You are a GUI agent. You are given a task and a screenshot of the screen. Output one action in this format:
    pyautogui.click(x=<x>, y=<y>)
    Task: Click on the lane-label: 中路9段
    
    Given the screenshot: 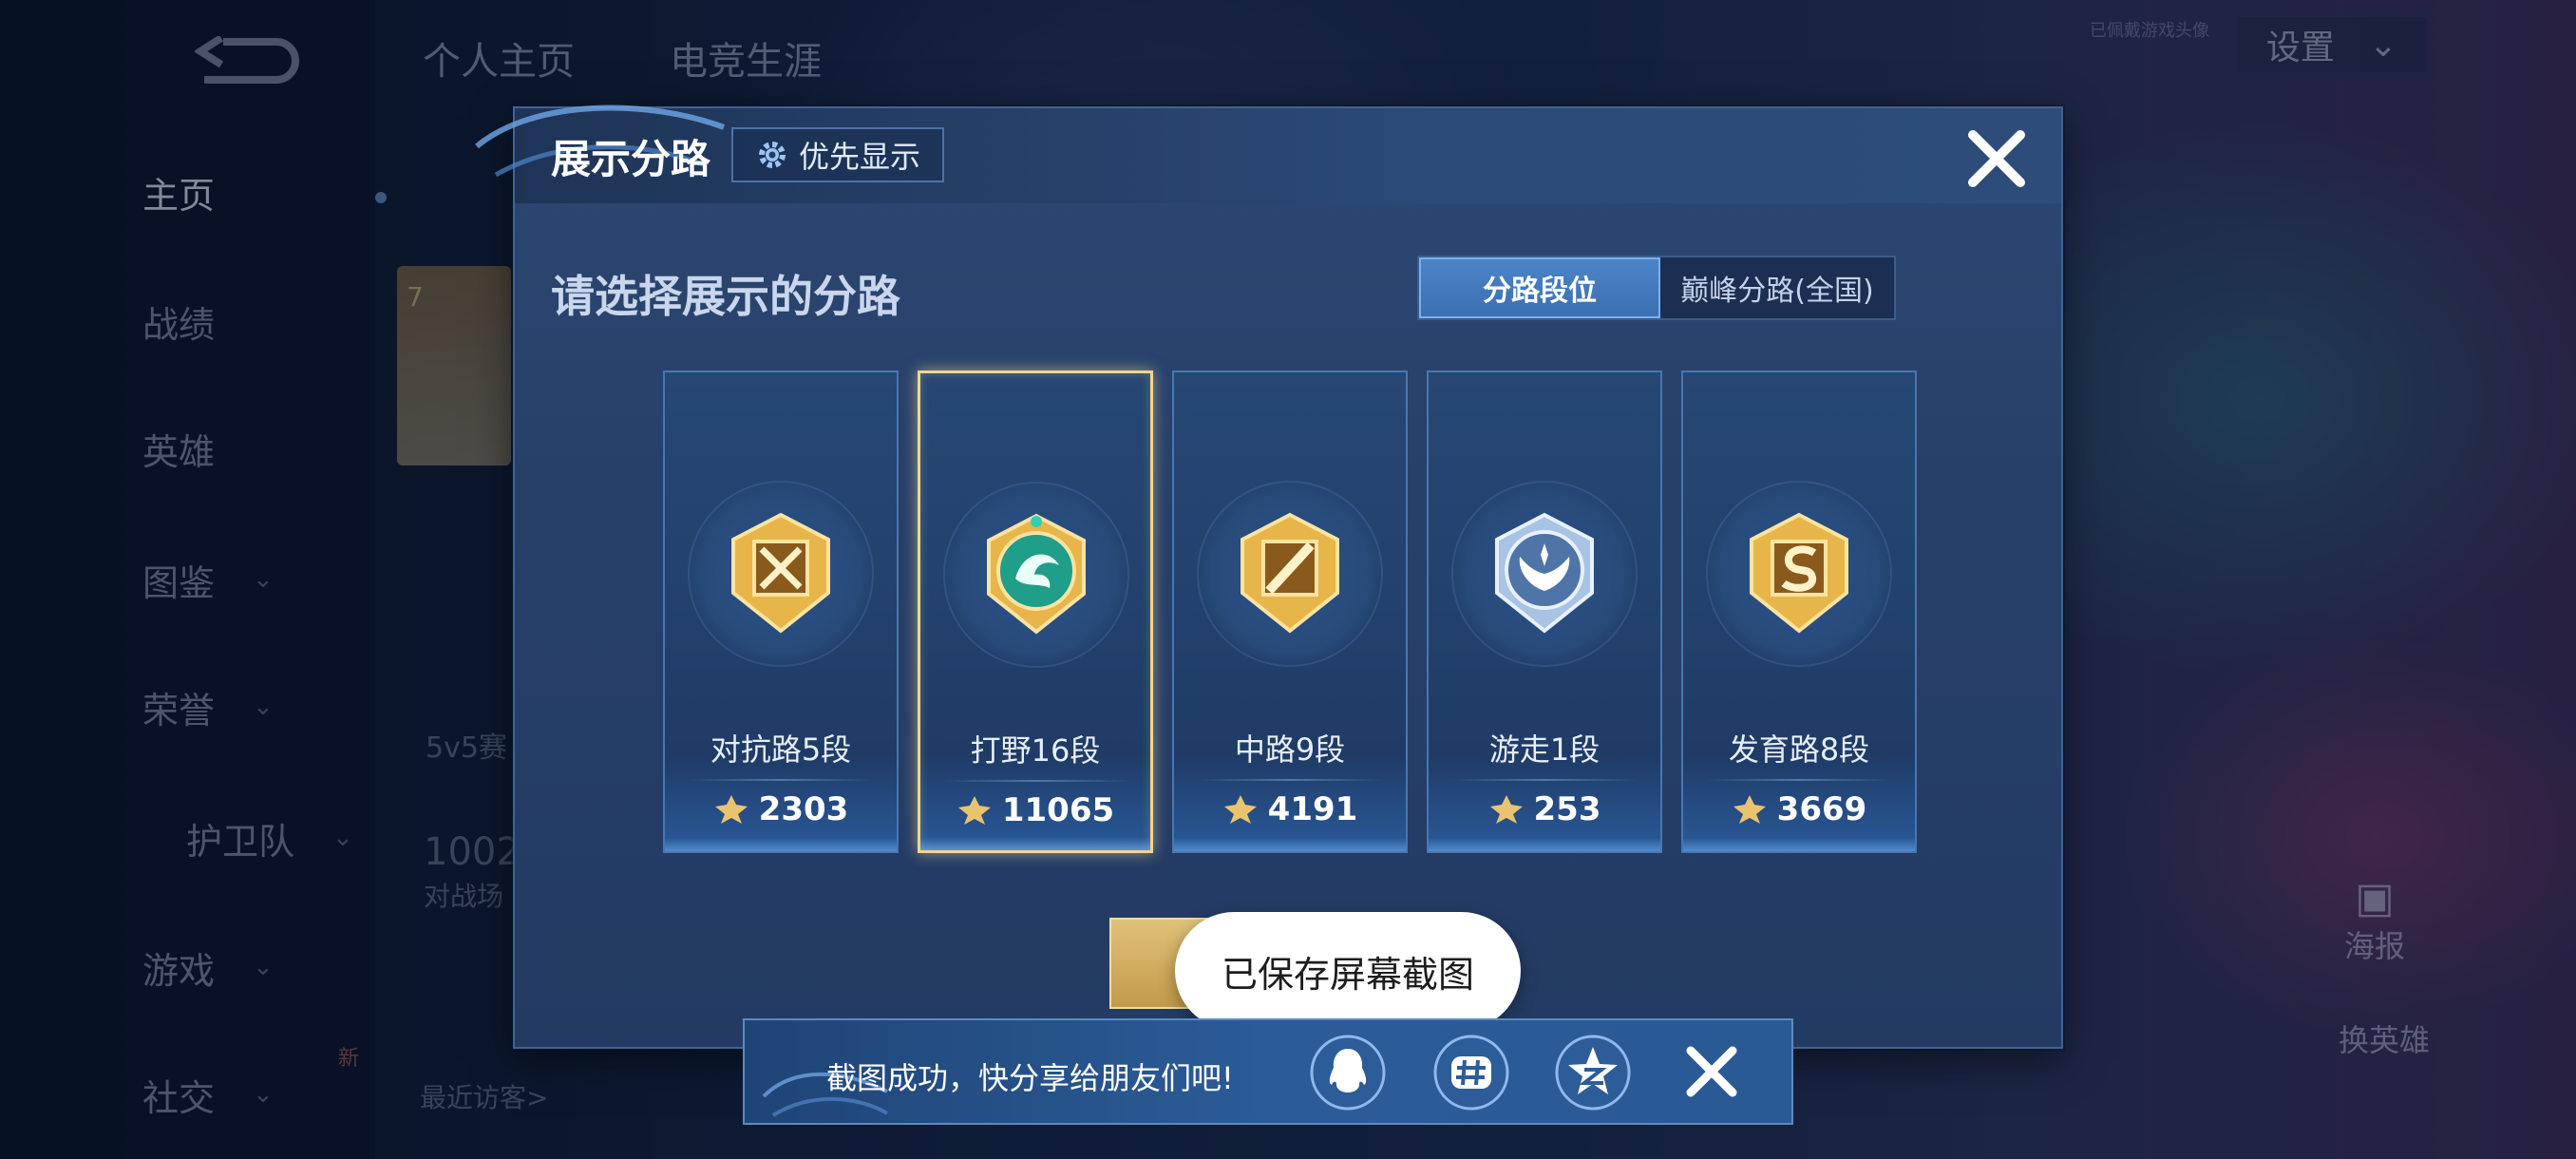 What is the action you would take?
    pyautogui.click(x=1290, y=750)
    